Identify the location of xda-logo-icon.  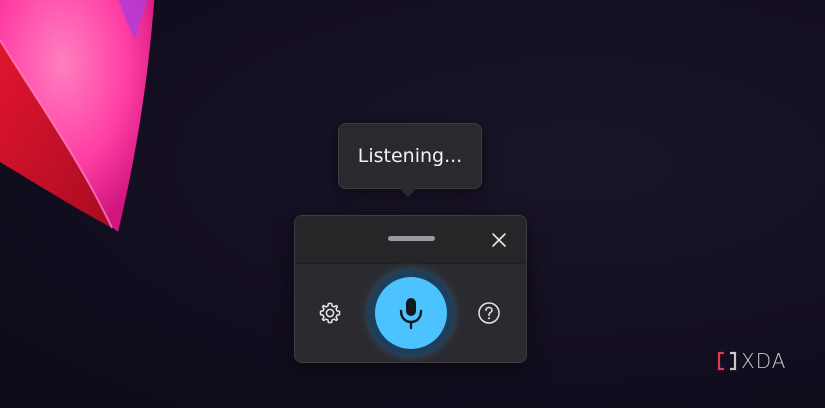
(727, 361).